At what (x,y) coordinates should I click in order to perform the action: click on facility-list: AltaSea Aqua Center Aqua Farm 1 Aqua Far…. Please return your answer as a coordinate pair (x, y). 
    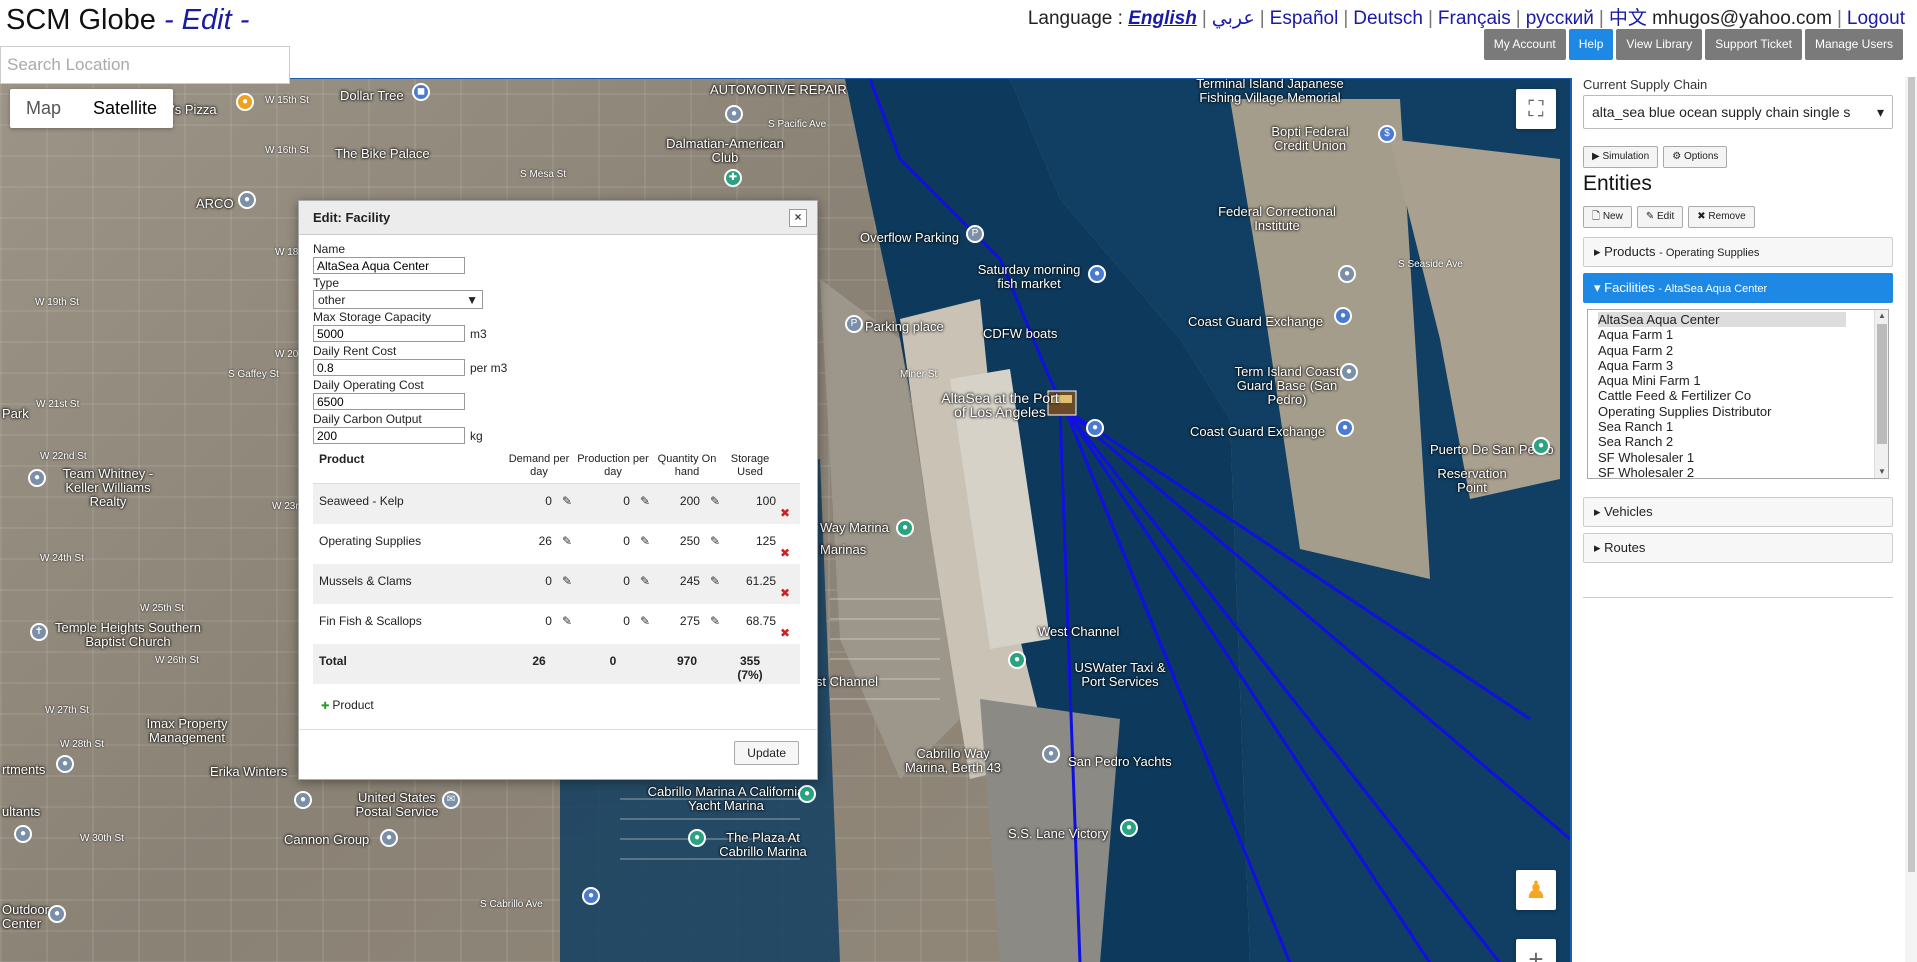
    Looking at the image, I should click on (1738, 394).